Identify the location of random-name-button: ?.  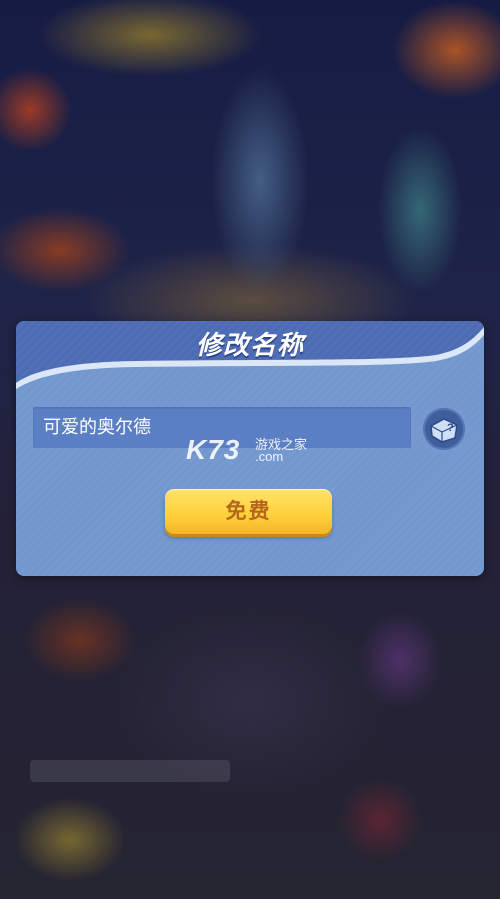
(444, 429).